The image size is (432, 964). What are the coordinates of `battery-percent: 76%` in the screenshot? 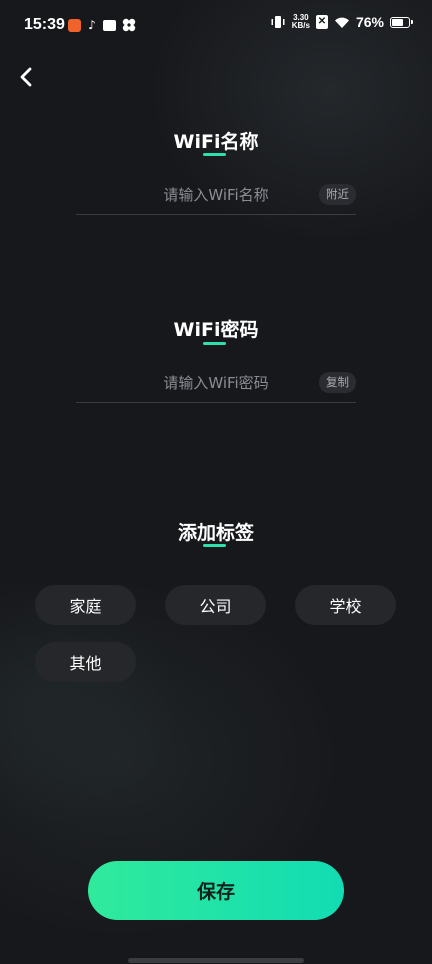 It's located at (369, 22).